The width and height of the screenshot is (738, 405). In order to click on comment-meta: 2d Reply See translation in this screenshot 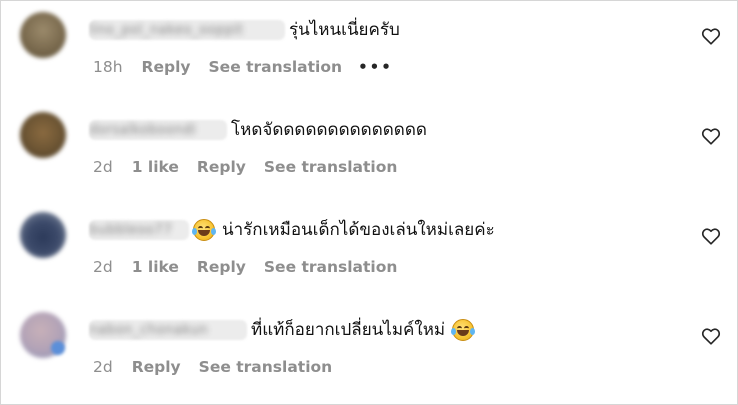, I will do `click(212, 367)`.